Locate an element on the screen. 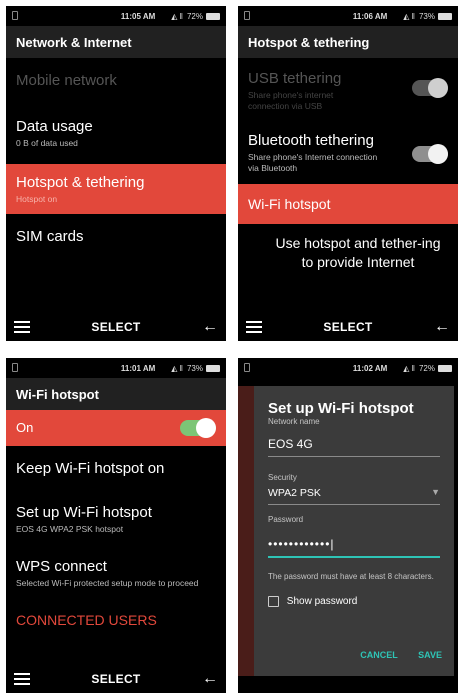  menu-item-keep-hotspot-on: Keep Wi-Fi hotspot on is located at coordinates (116, 468).